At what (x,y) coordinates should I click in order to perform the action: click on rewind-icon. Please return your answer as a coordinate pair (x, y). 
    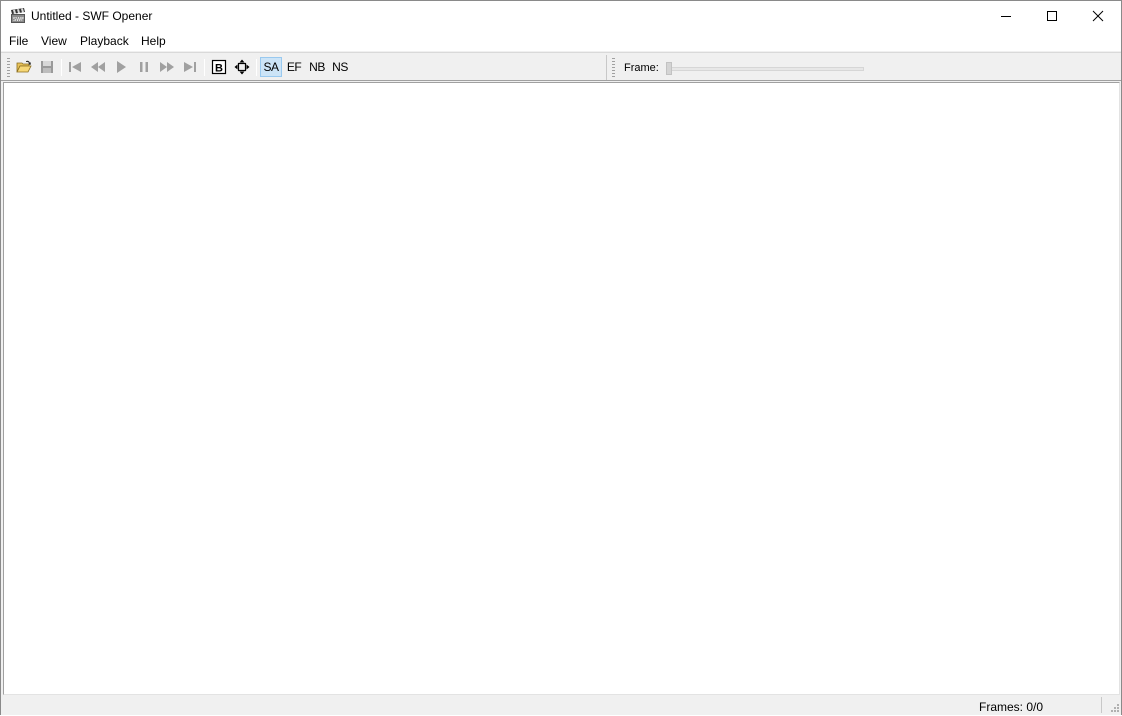
    Looking at the image, I should click on (98, 67).